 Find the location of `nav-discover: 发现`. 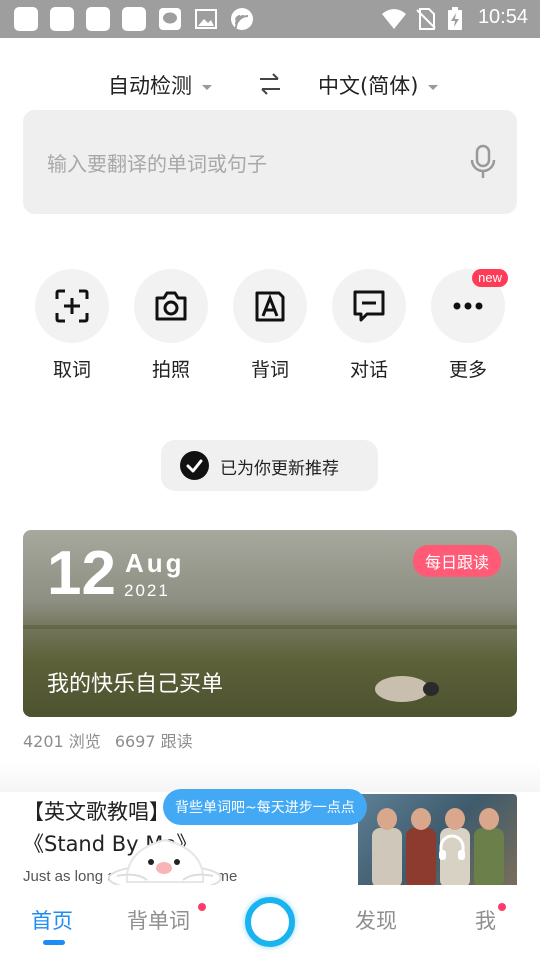

nav-discover: 发现 is located at coordinates (376, 920).